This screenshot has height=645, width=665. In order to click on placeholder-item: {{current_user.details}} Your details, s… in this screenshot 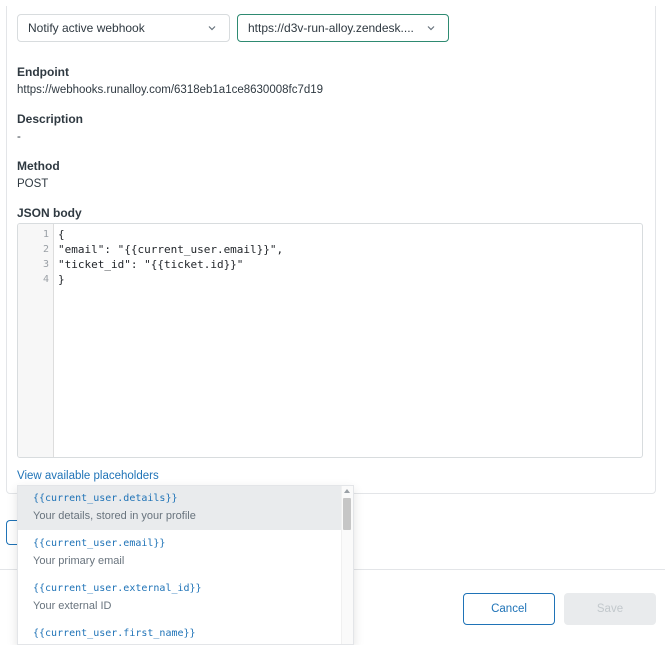, I will do `click(180, 508)`.